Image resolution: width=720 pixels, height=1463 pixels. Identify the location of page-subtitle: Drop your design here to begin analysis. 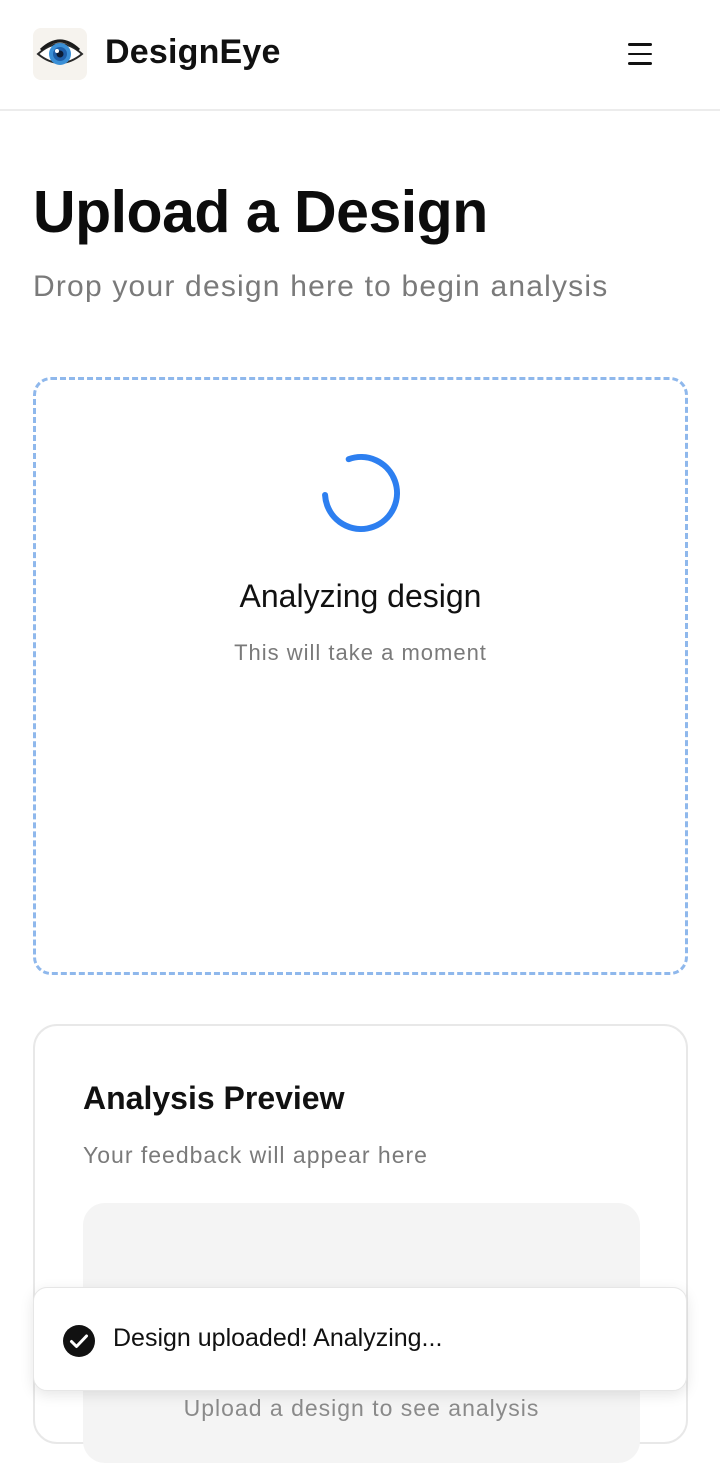
(321, 286).